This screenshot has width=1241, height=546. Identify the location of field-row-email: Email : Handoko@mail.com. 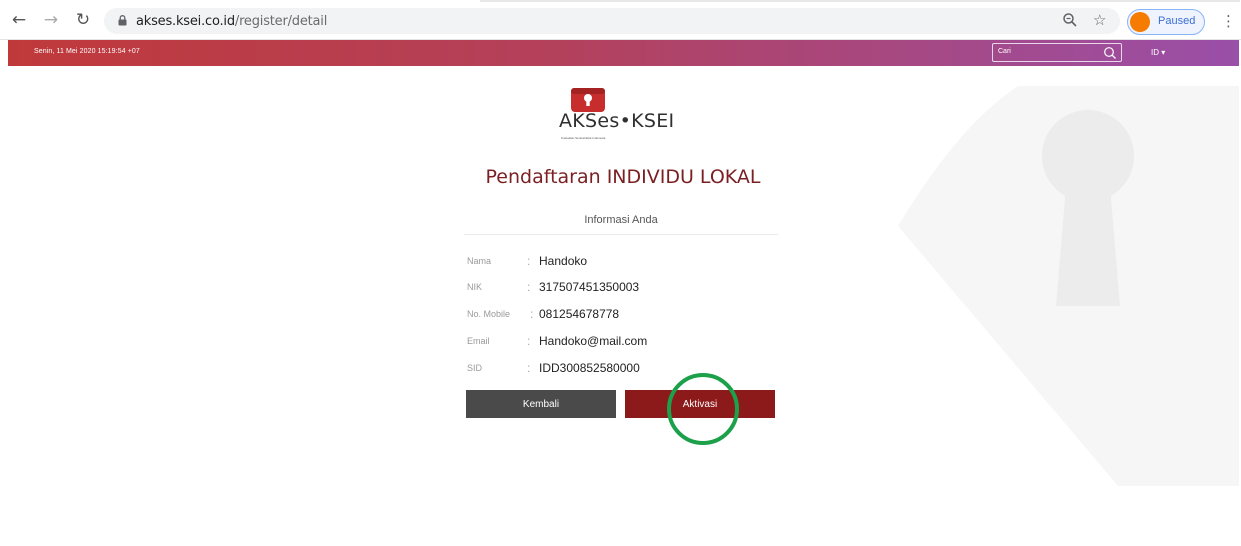
(637, 342).